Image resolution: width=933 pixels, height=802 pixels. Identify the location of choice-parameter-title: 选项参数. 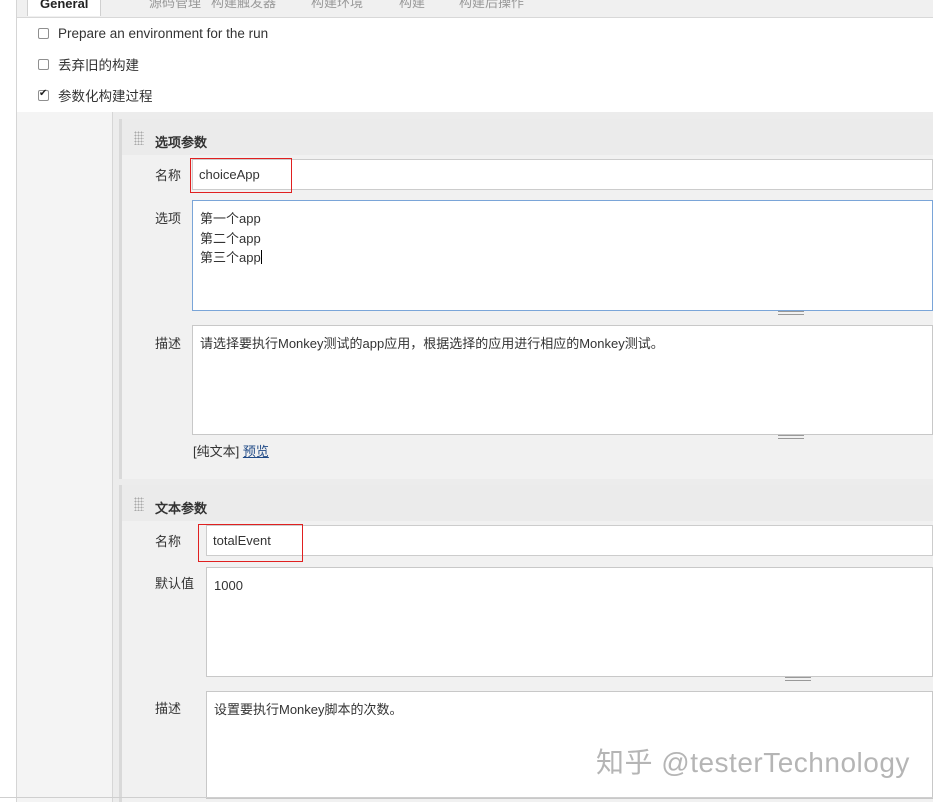
(181, 142).